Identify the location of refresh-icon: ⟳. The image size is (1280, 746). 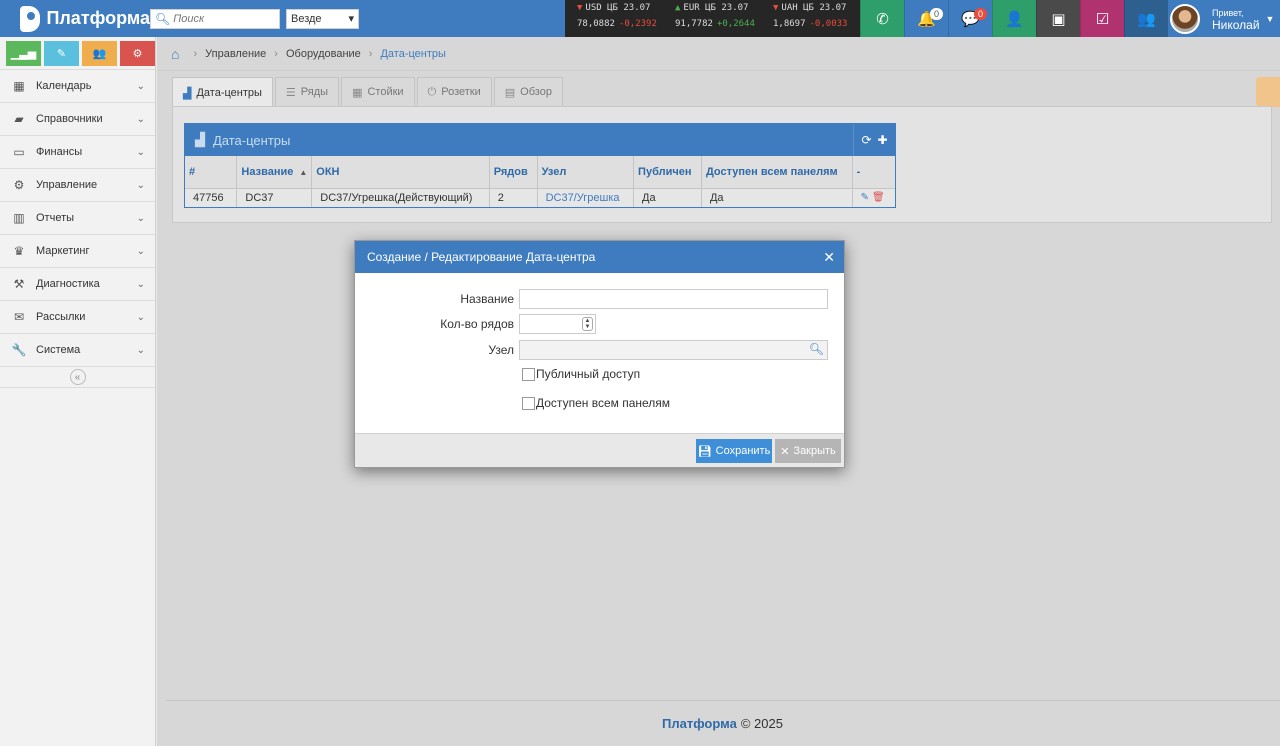
(866, 140).